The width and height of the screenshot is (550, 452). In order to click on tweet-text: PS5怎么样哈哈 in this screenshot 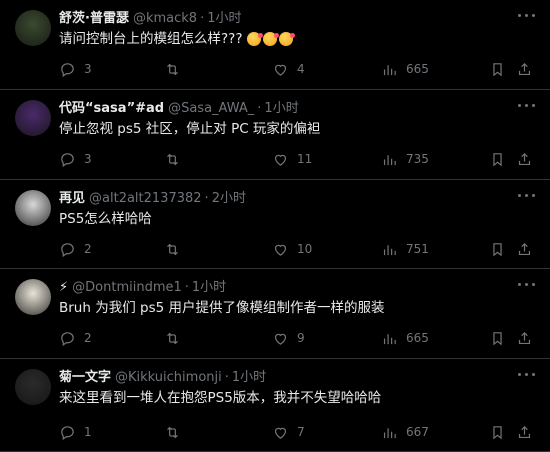, I will do `click(105, 219)`.